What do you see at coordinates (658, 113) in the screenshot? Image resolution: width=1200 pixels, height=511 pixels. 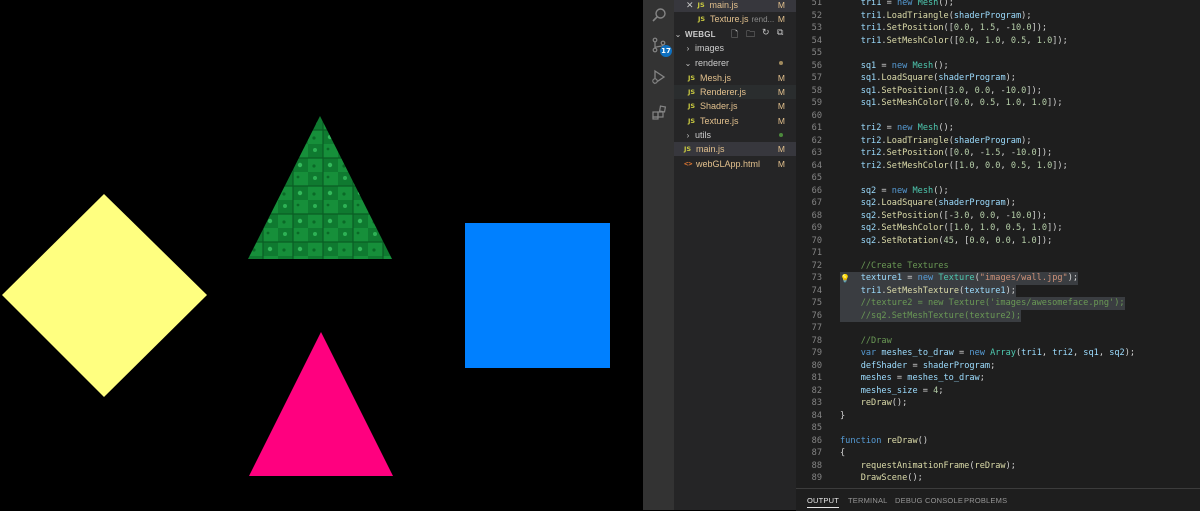 I see `extensions-icon` at bounding box center [658, 113].